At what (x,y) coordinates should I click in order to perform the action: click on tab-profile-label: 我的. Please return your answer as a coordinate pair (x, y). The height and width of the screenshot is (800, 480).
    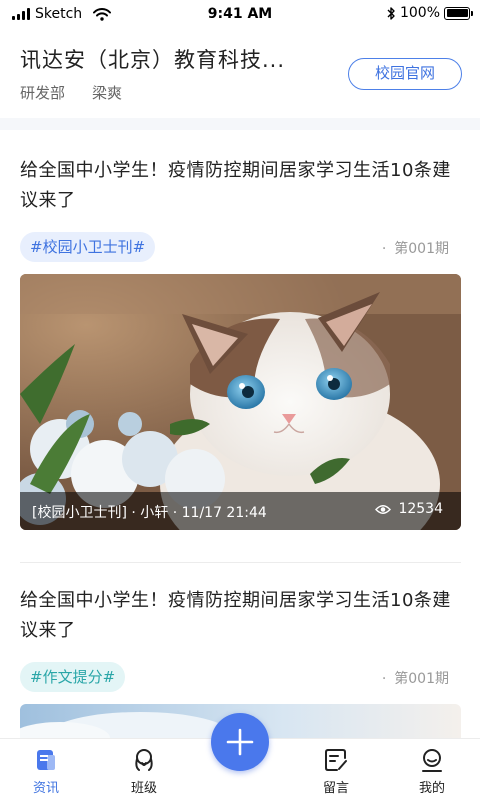
    Looking at the image, I should click on (431, 788).